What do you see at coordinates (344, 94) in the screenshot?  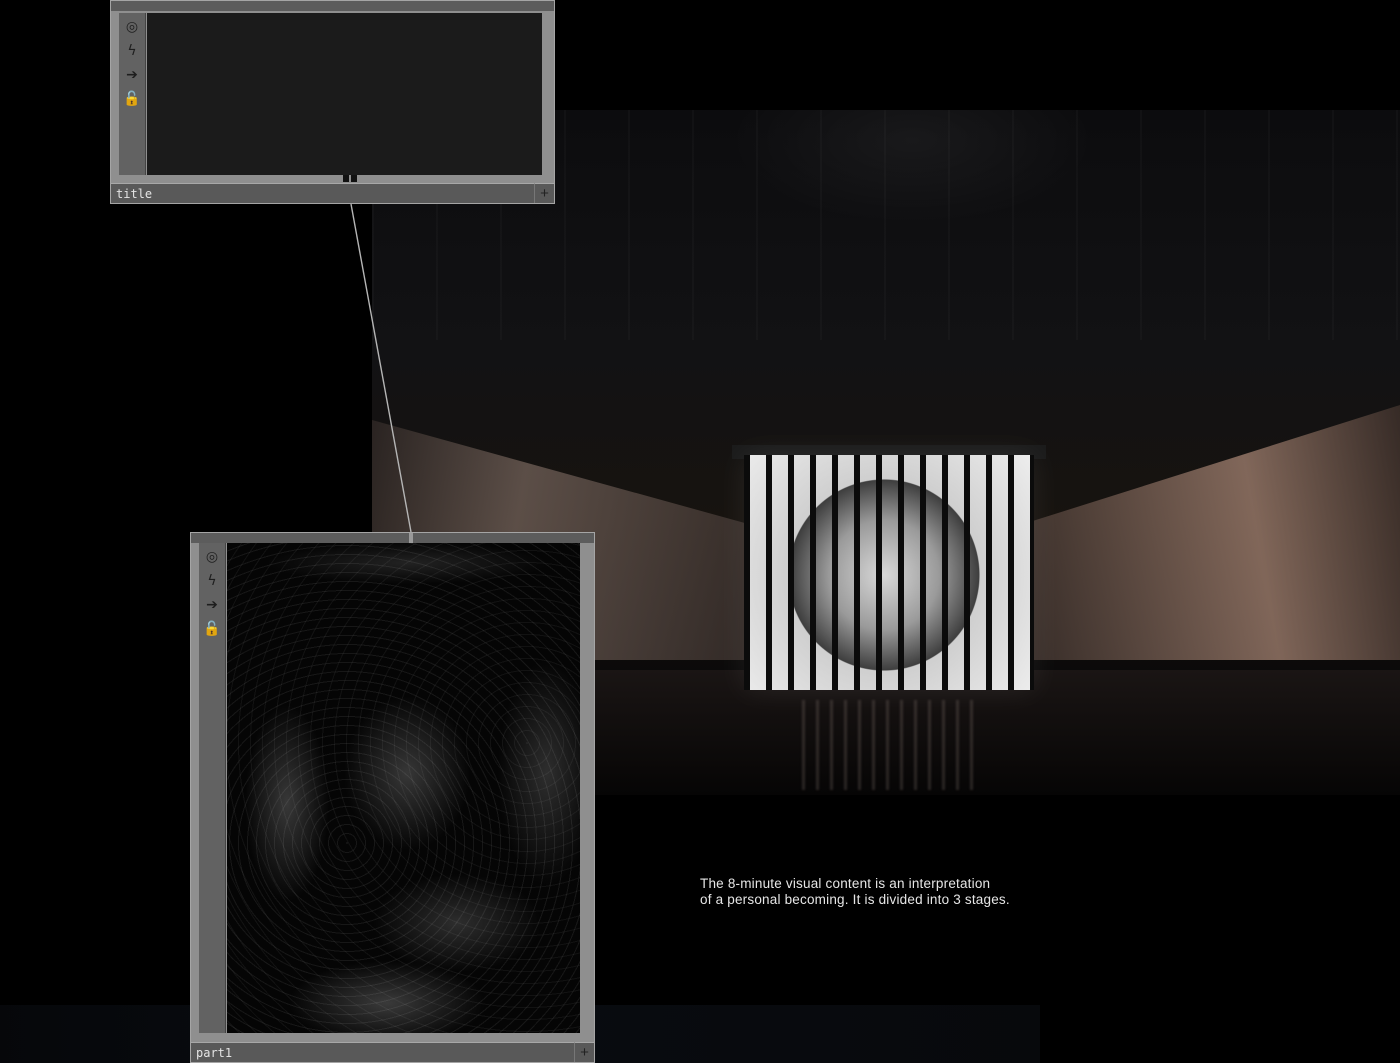 I see `node-viewer` at bounding box center [344, 94].